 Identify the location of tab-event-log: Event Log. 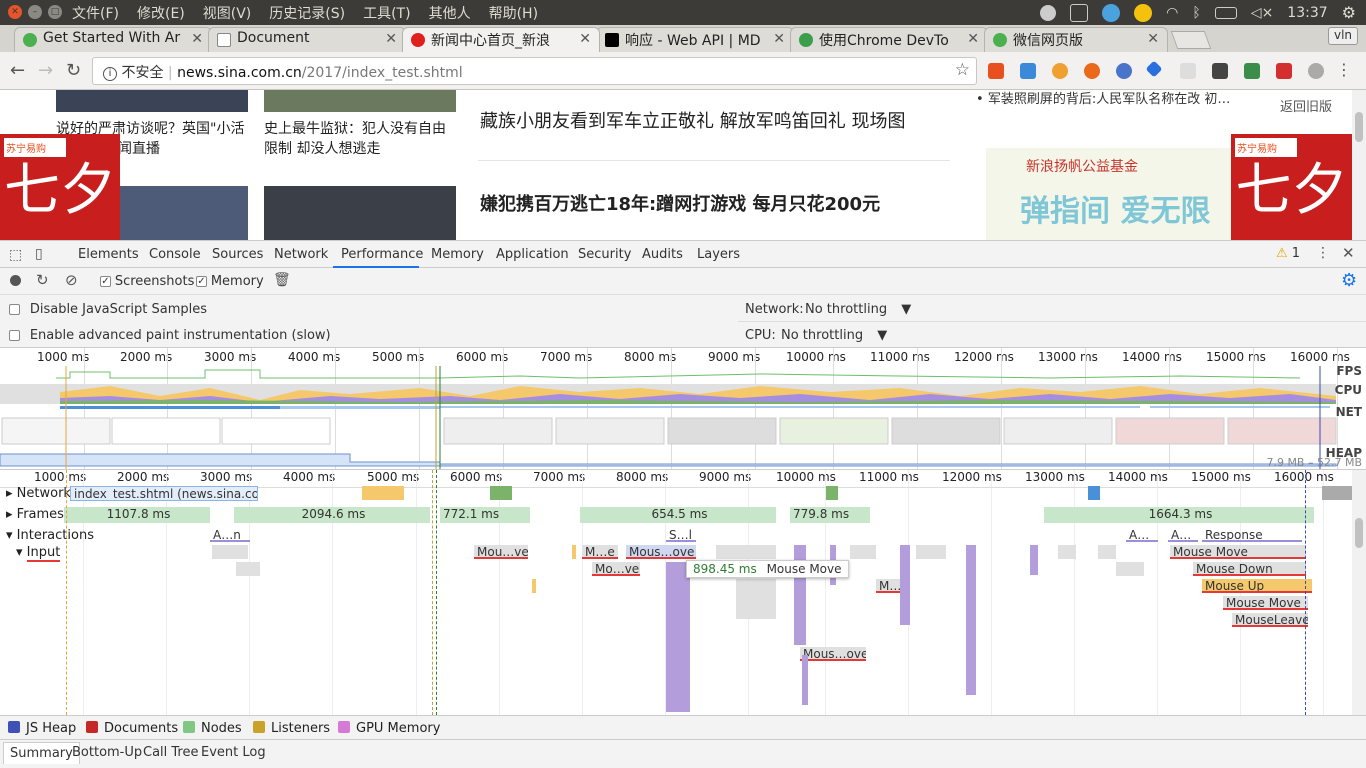
(233, 752).